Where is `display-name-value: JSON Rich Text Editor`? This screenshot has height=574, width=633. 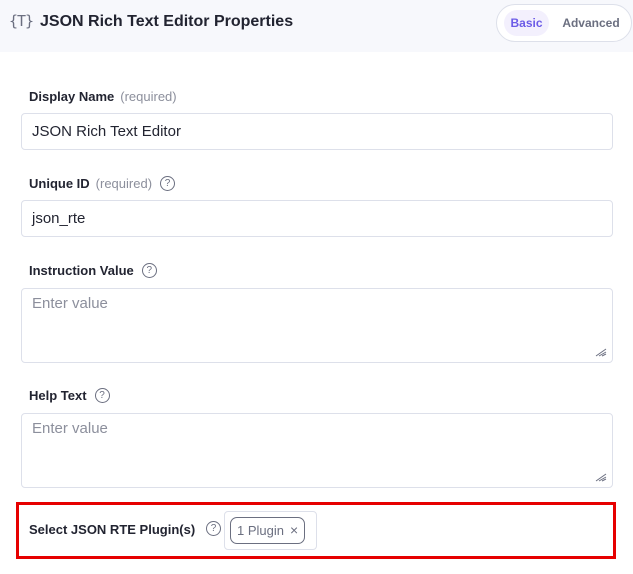
display-name-value: JSON Rich Text Editor is located at coordinates (106, 131).